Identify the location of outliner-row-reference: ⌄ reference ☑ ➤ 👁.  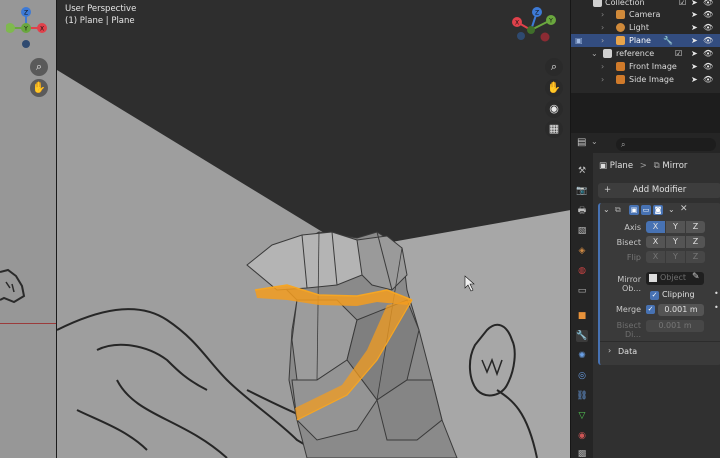
(645, 53).